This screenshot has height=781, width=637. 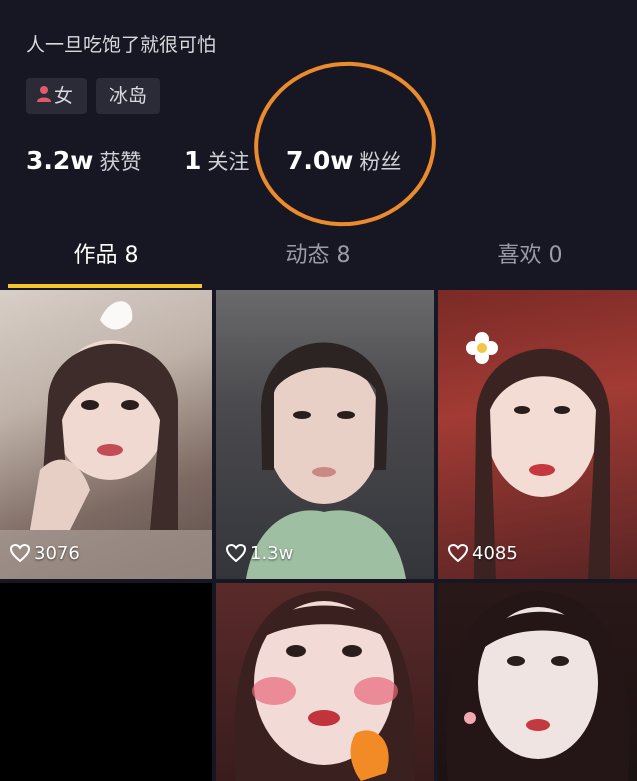 I want to click on video-likes: 3076, so click(x=44, y=555).